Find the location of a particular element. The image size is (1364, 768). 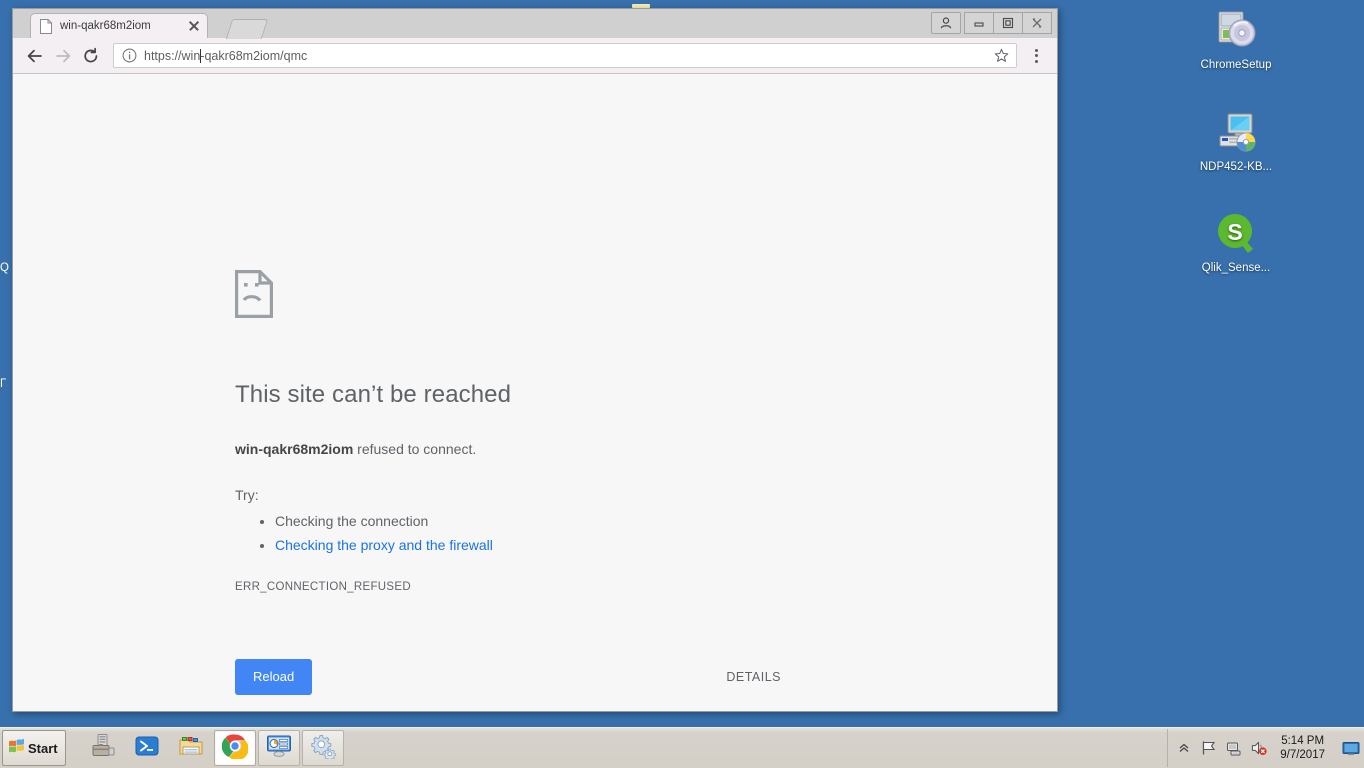

details-button: DETAILS is located at coordinates (753, 677).